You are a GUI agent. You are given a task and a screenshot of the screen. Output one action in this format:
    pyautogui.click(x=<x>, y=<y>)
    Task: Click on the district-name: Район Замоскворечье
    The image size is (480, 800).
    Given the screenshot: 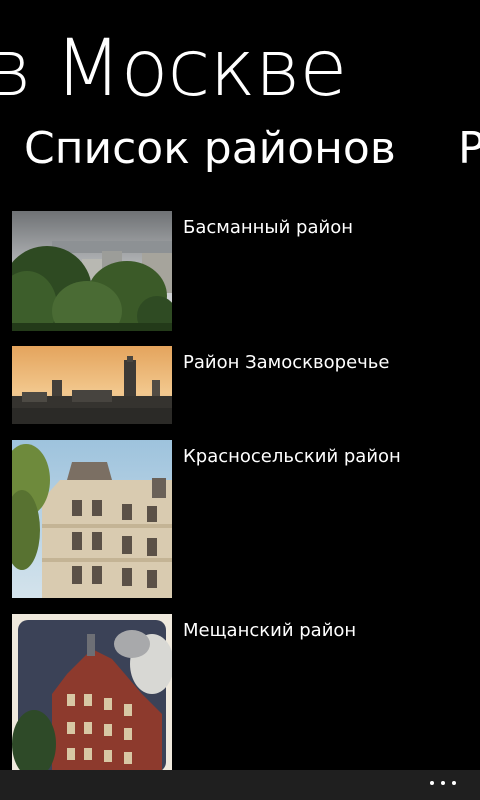 What is the action you would take?
    pyautogui.click(x=286, y=362)
    